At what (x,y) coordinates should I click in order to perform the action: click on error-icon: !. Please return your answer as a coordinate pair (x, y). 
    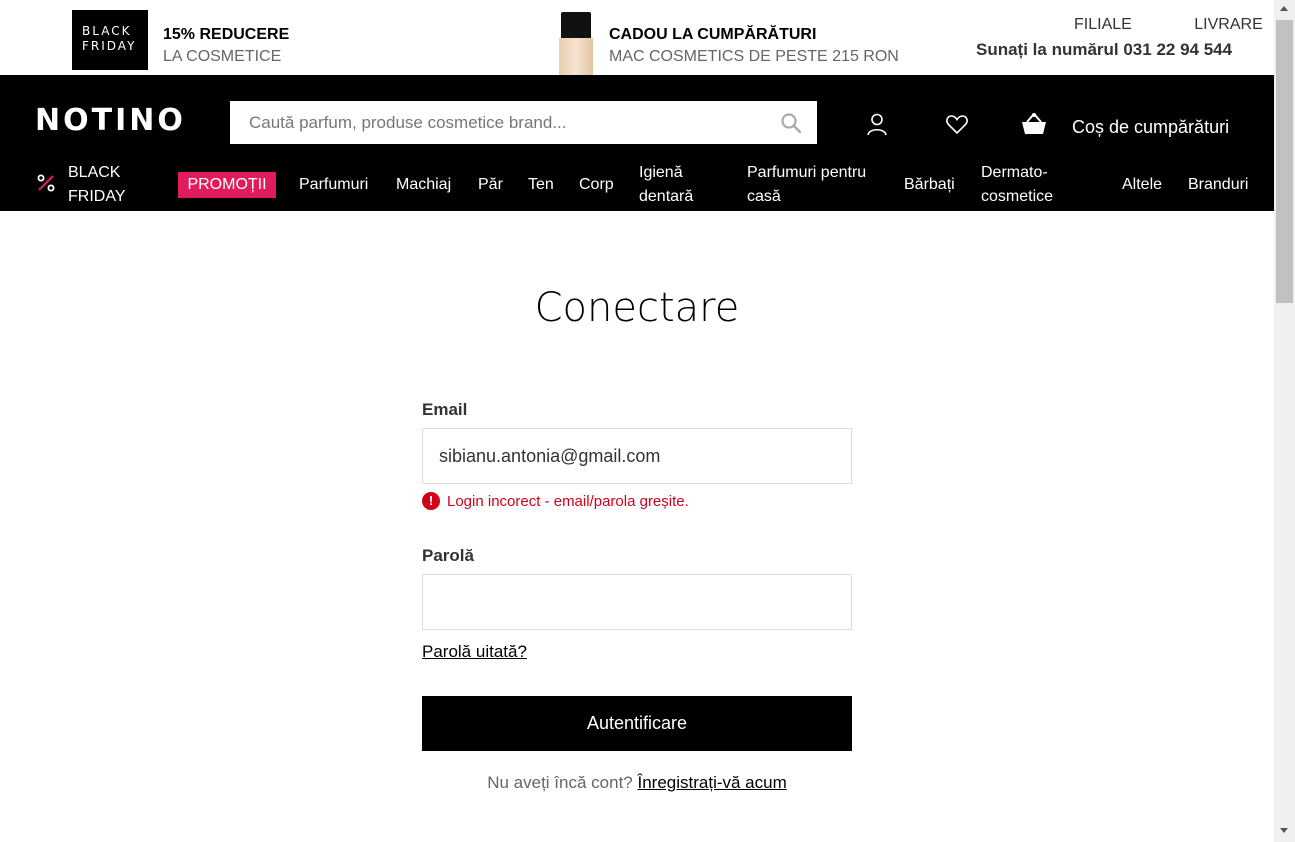
    Looking at the image, I should click on (431, 501).